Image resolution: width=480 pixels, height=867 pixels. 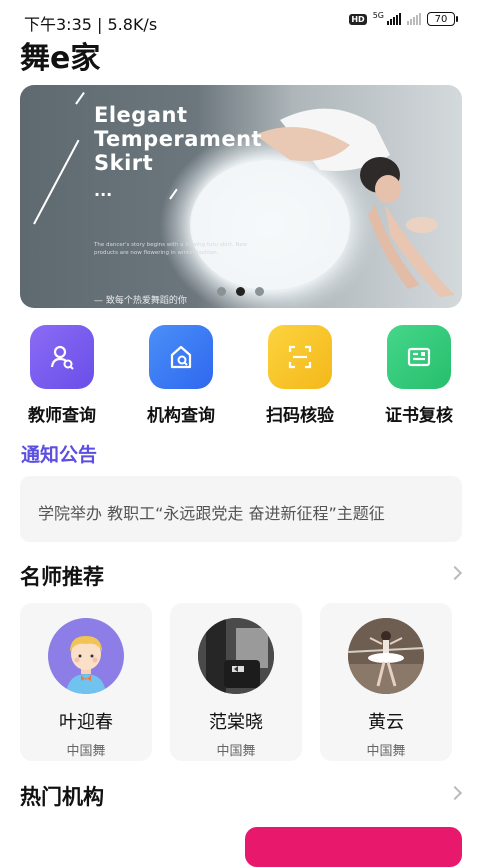 I want to click on hd-badge: HD, so click(x=358, y=19).